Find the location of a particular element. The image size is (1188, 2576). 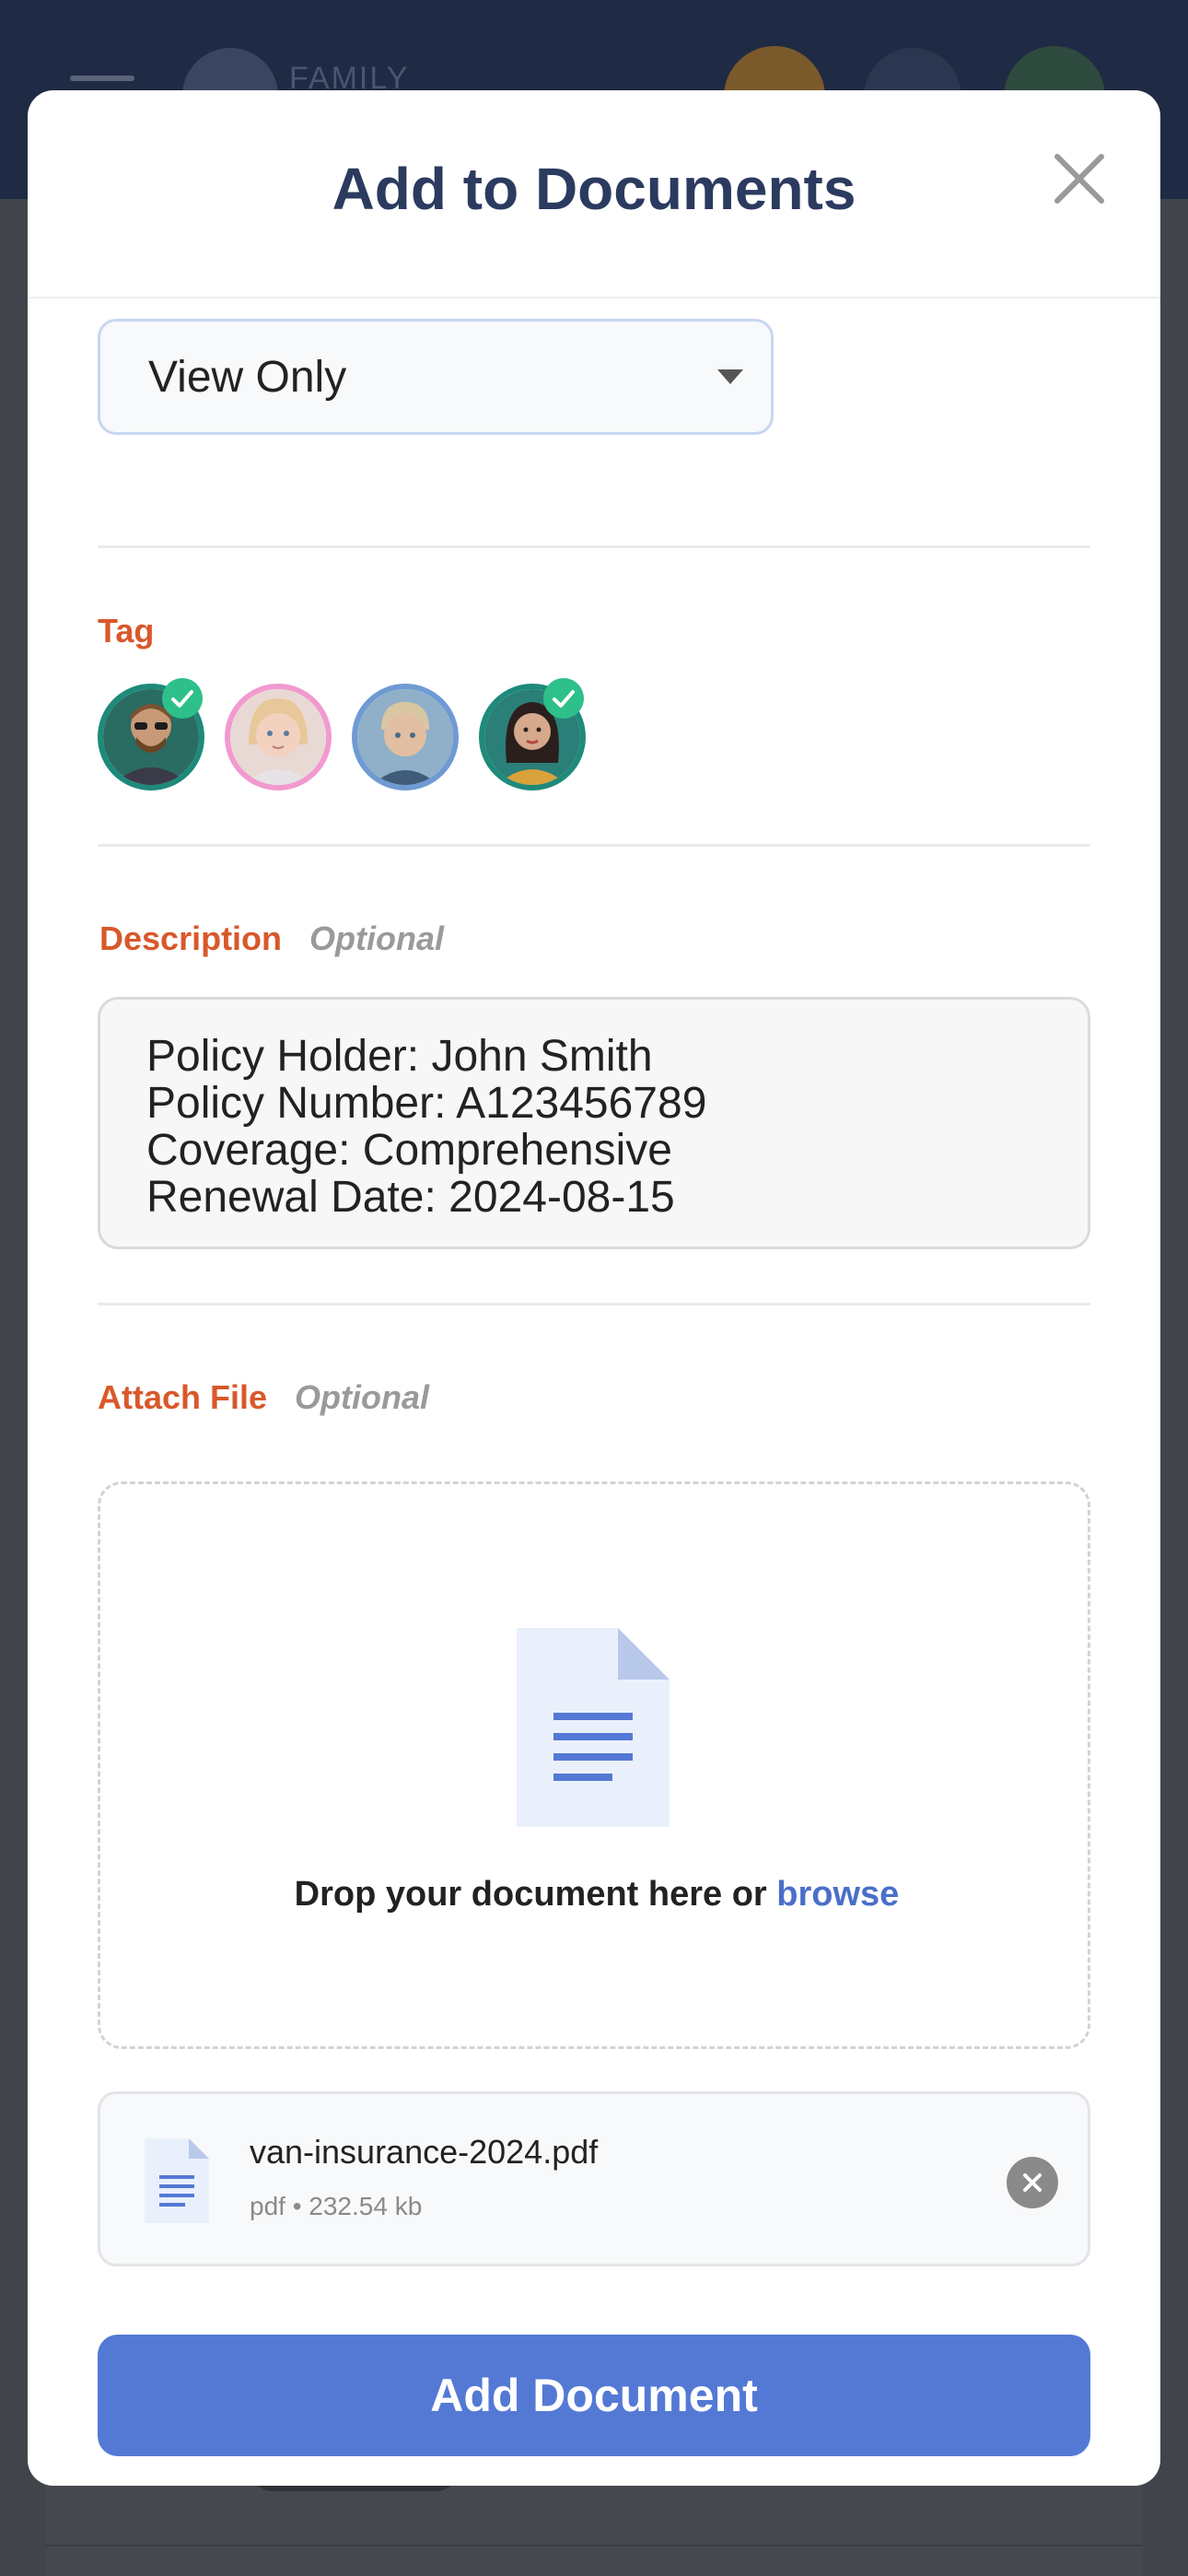

modal-header: Add to Documents is located at coordinates (594, 195).